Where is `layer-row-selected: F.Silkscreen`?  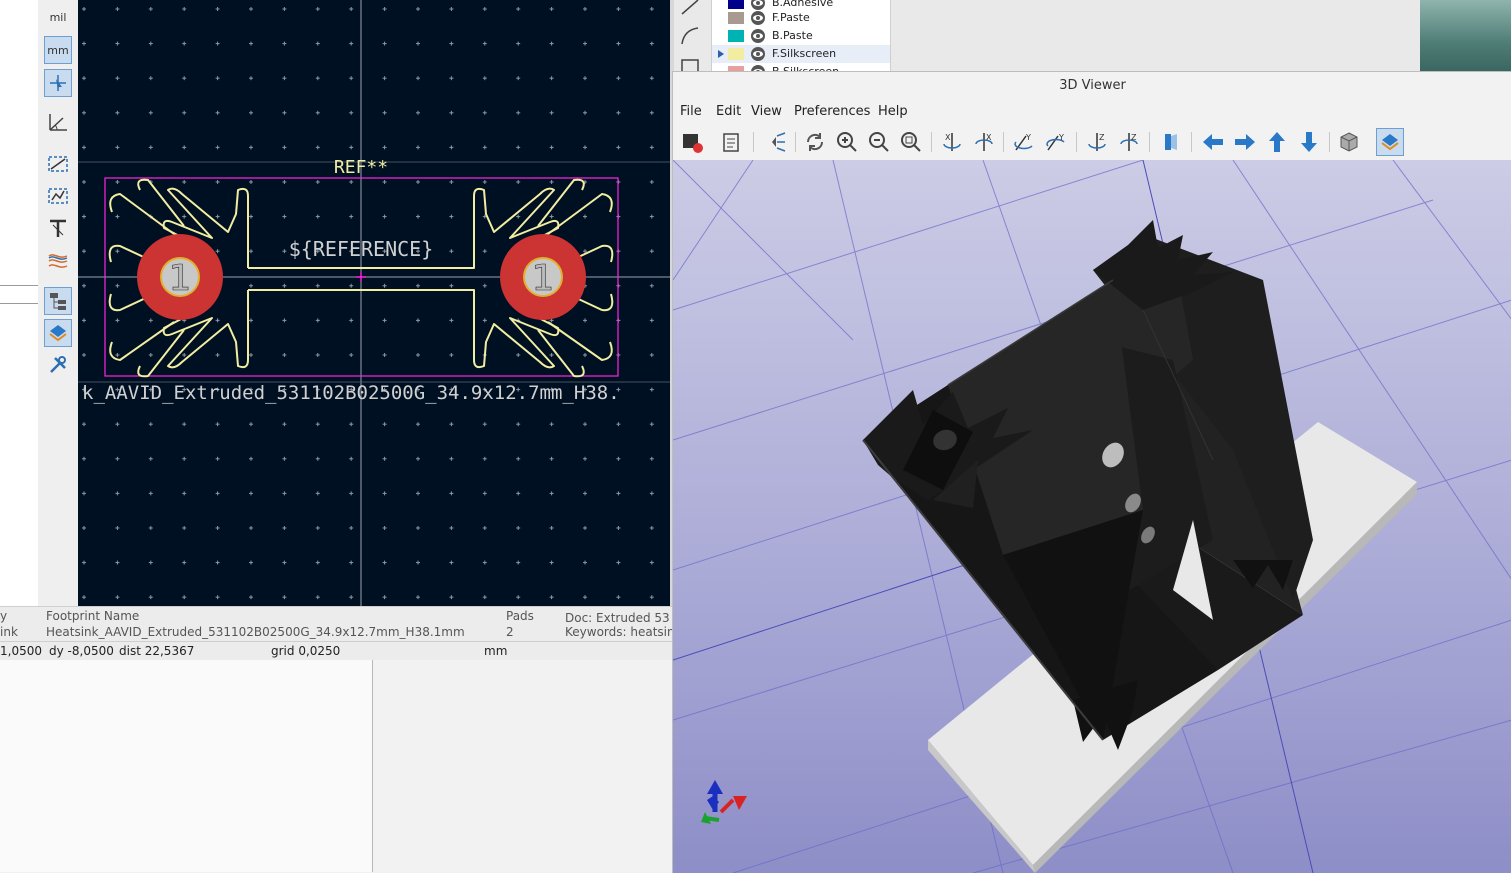 layer-row-selected: F.Silkscreen is located at coordinates (801, 54).